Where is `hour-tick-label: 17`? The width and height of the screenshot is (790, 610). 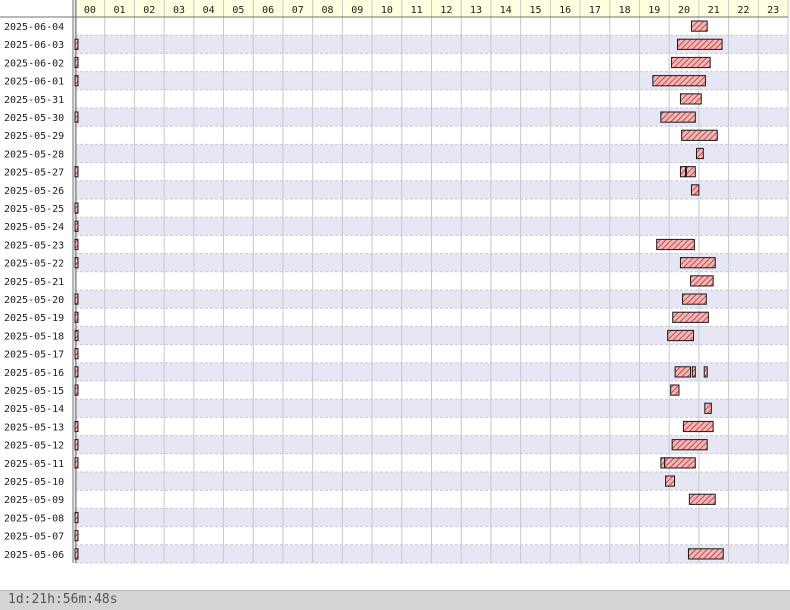 hour-tick-label: 17 is located at coordinates (595, 10).